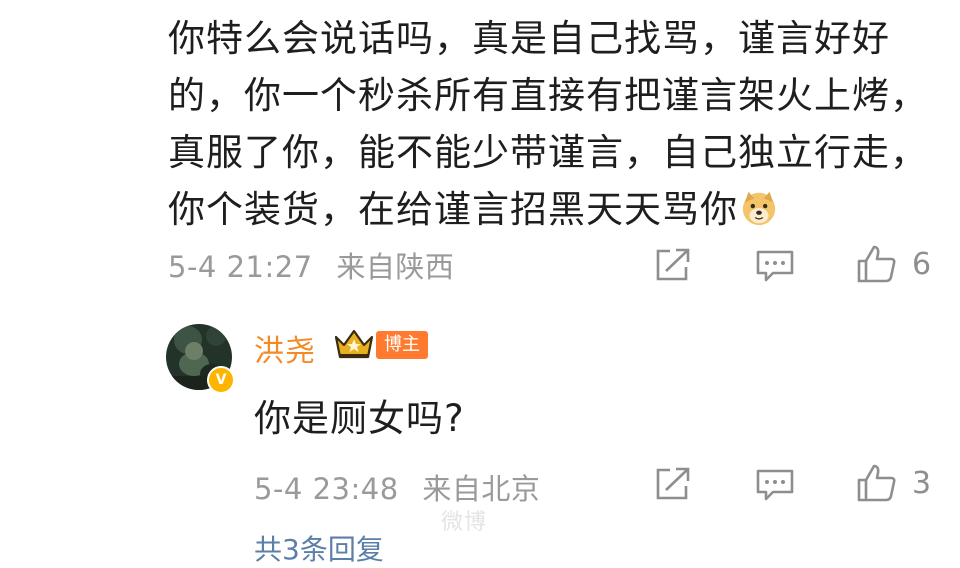 This screenshot has height=568, width=960. I want to click on reply-share-button, so click(673, 484).